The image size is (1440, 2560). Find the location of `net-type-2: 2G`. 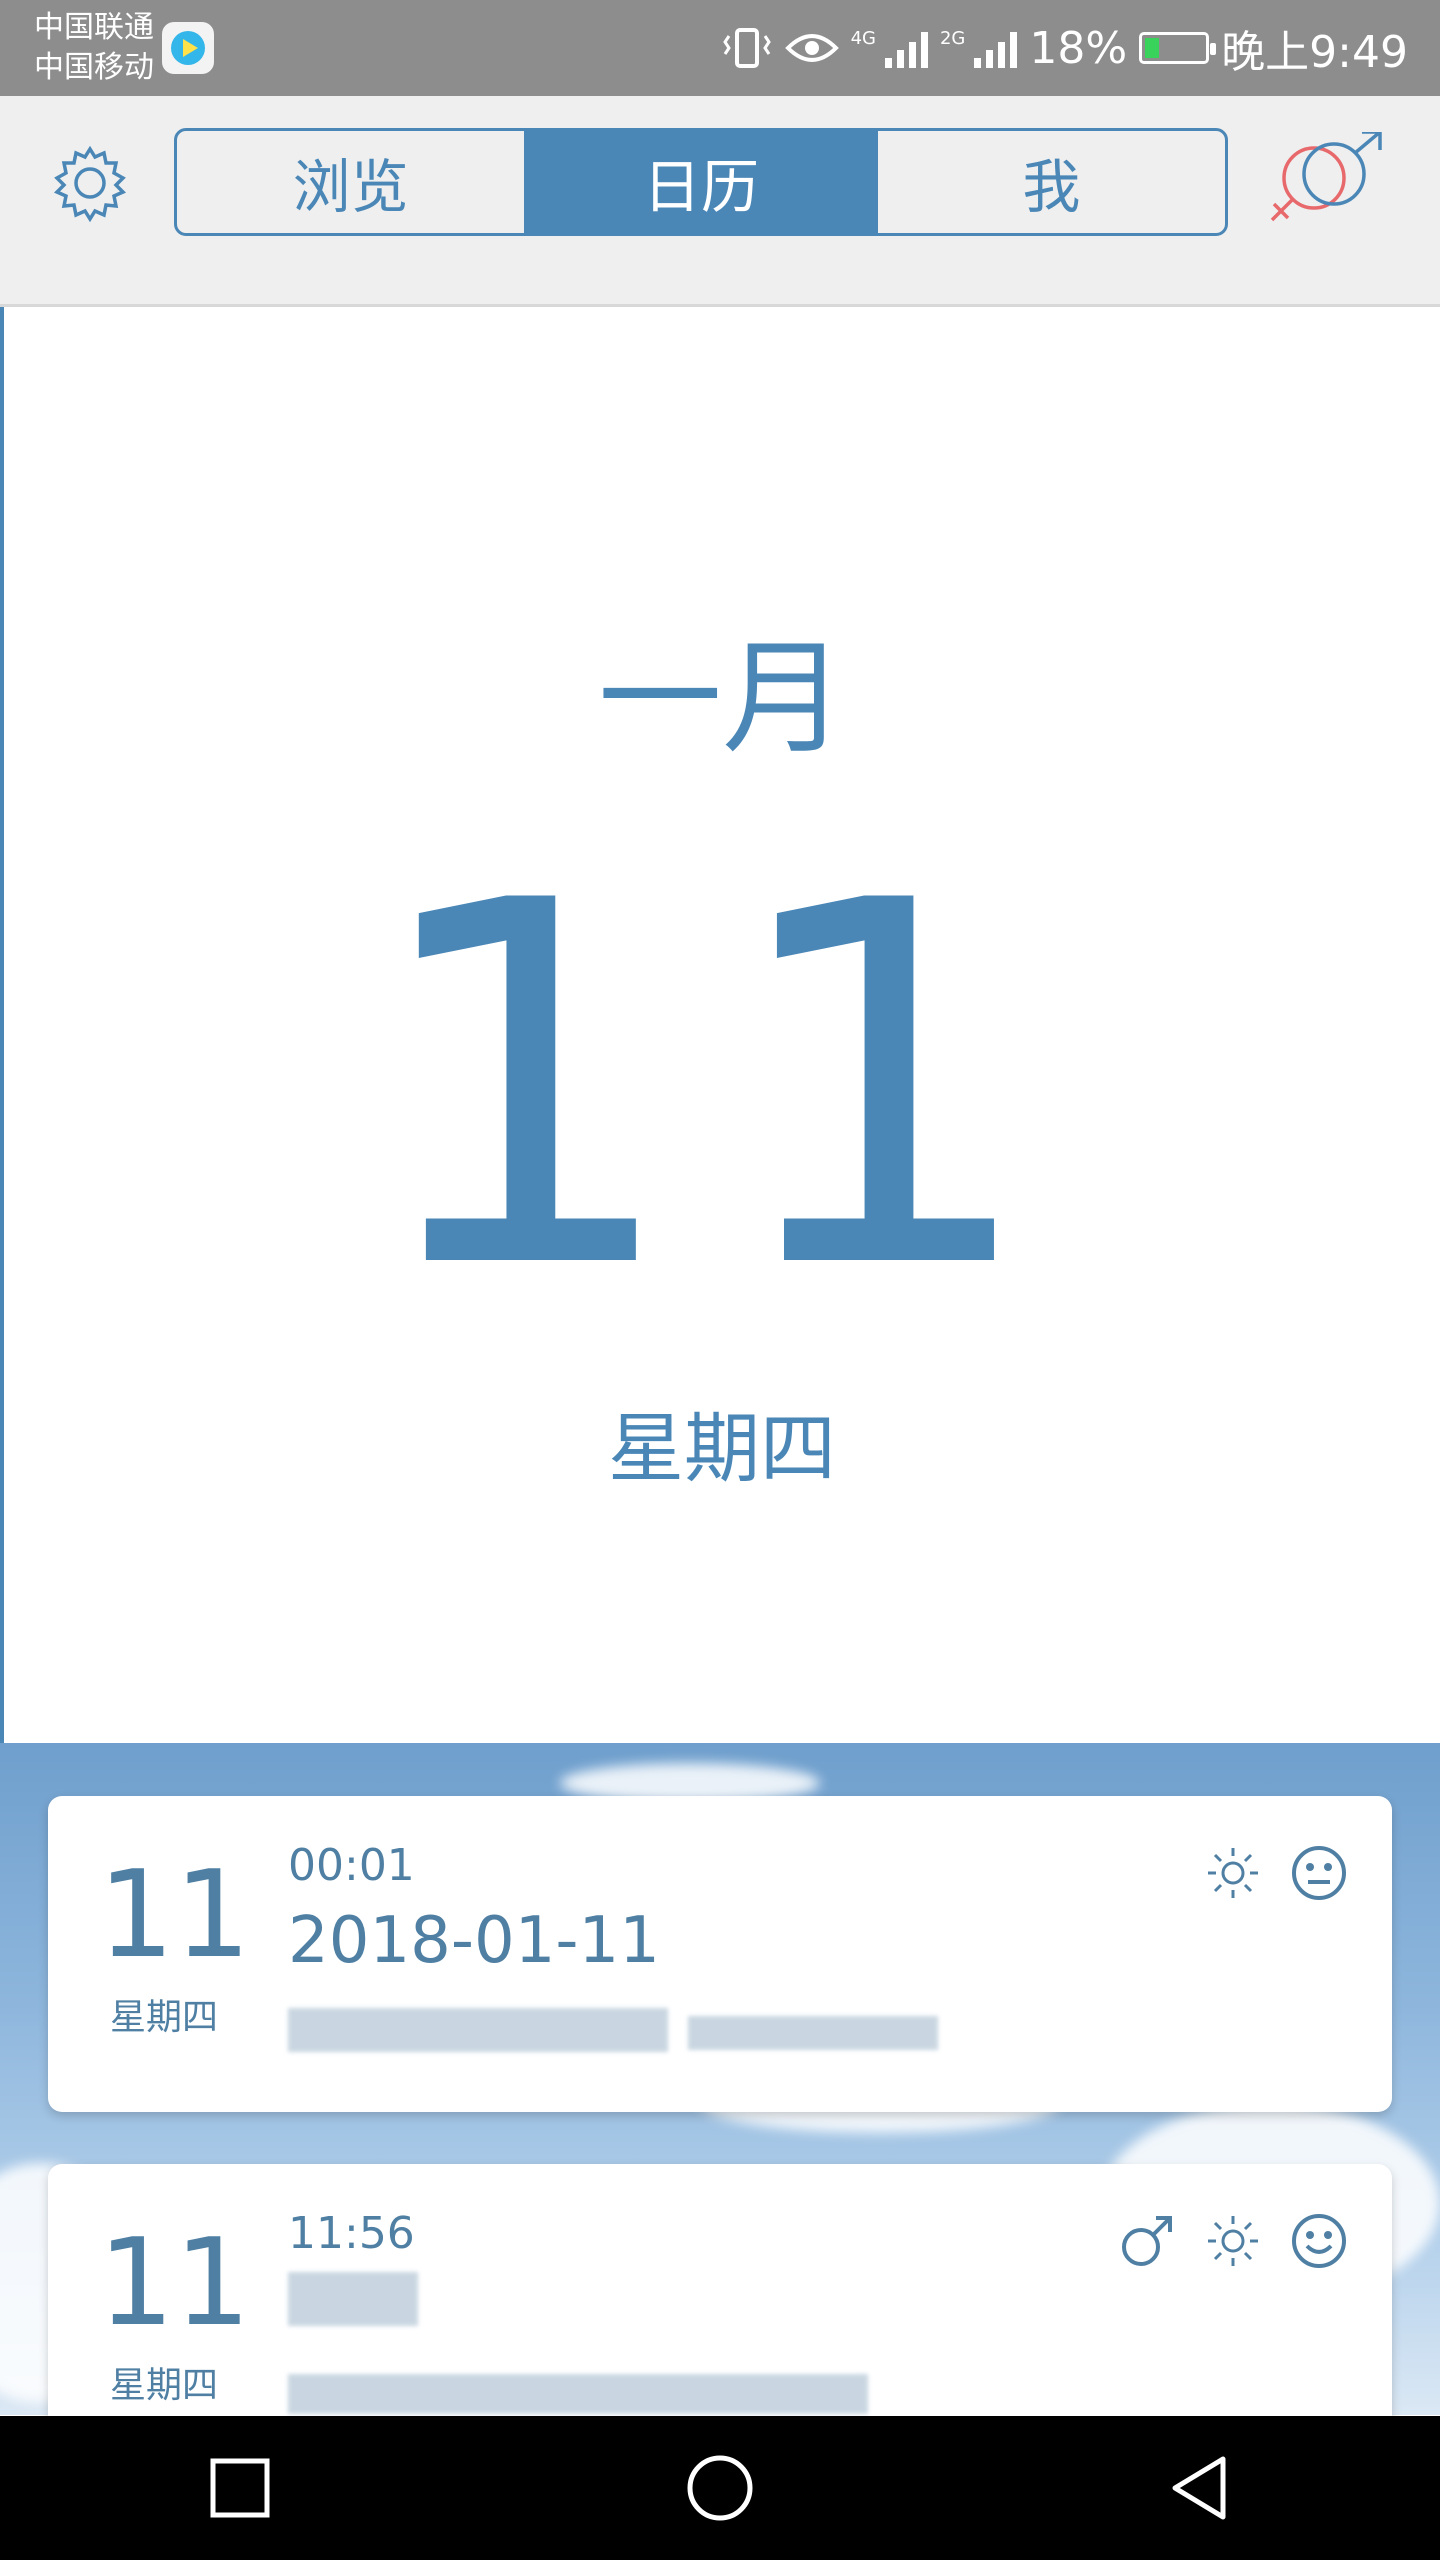

net-type-2: 2G is located at coordinates (952, 38).